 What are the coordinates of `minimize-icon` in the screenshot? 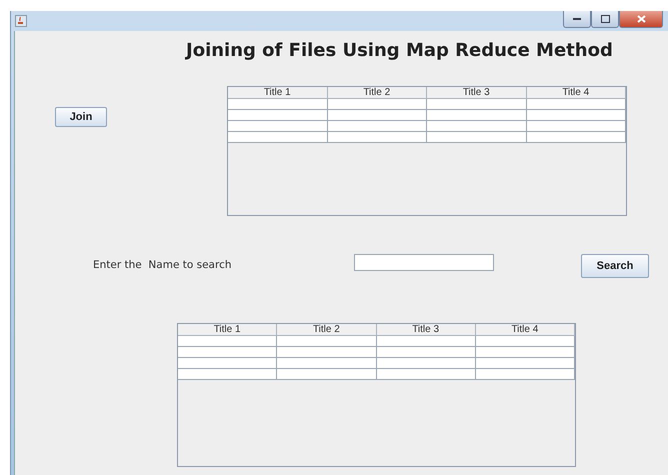 It's located at (577, 19).